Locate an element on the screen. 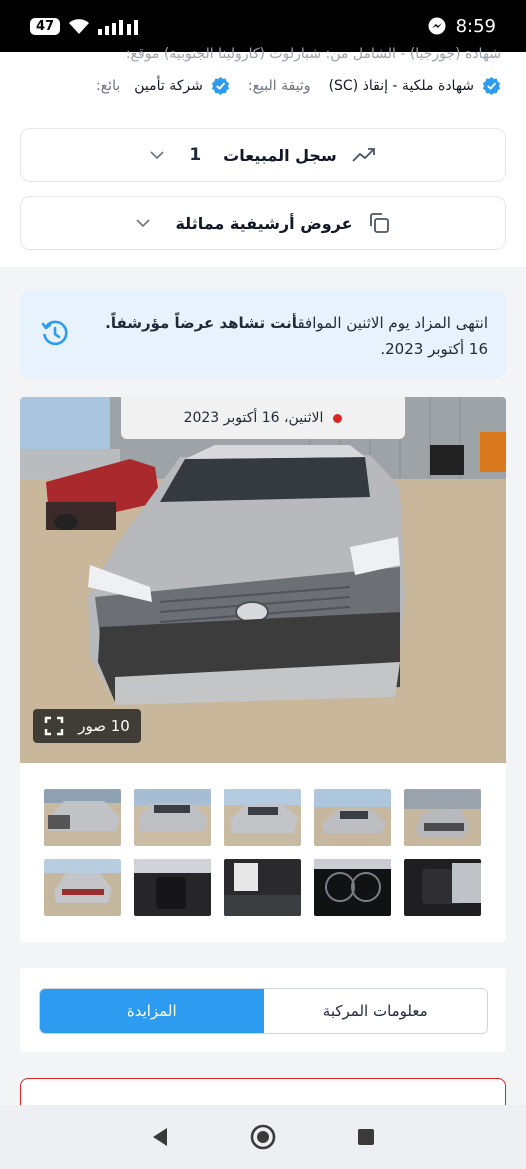  similar-offers-accordion: عروض أرشيفية مماثلة is located at coordinates (263, 223).